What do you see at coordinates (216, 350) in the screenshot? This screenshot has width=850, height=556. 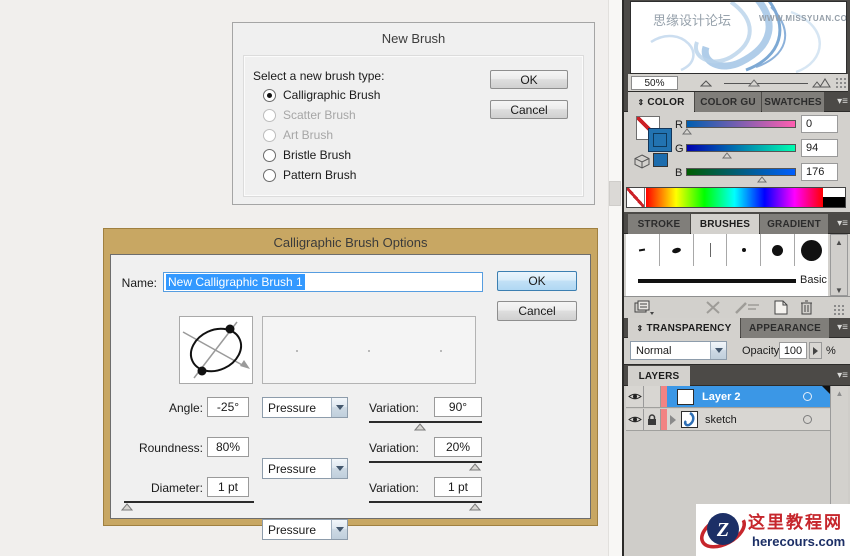 I see `brush-tip-editor` at bounding box center [216, 350].